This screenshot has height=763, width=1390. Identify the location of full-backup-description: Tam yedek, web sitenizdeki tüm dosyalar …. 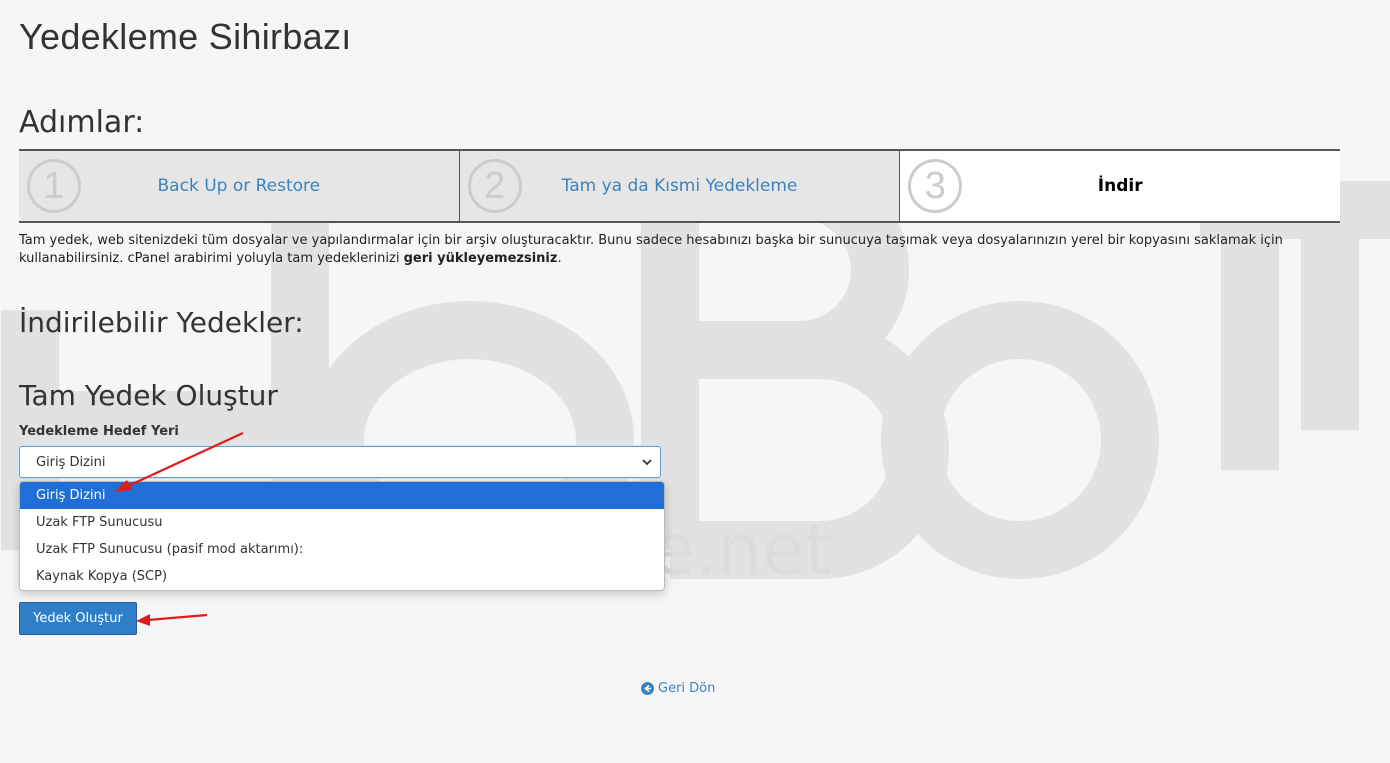
(664, 250).